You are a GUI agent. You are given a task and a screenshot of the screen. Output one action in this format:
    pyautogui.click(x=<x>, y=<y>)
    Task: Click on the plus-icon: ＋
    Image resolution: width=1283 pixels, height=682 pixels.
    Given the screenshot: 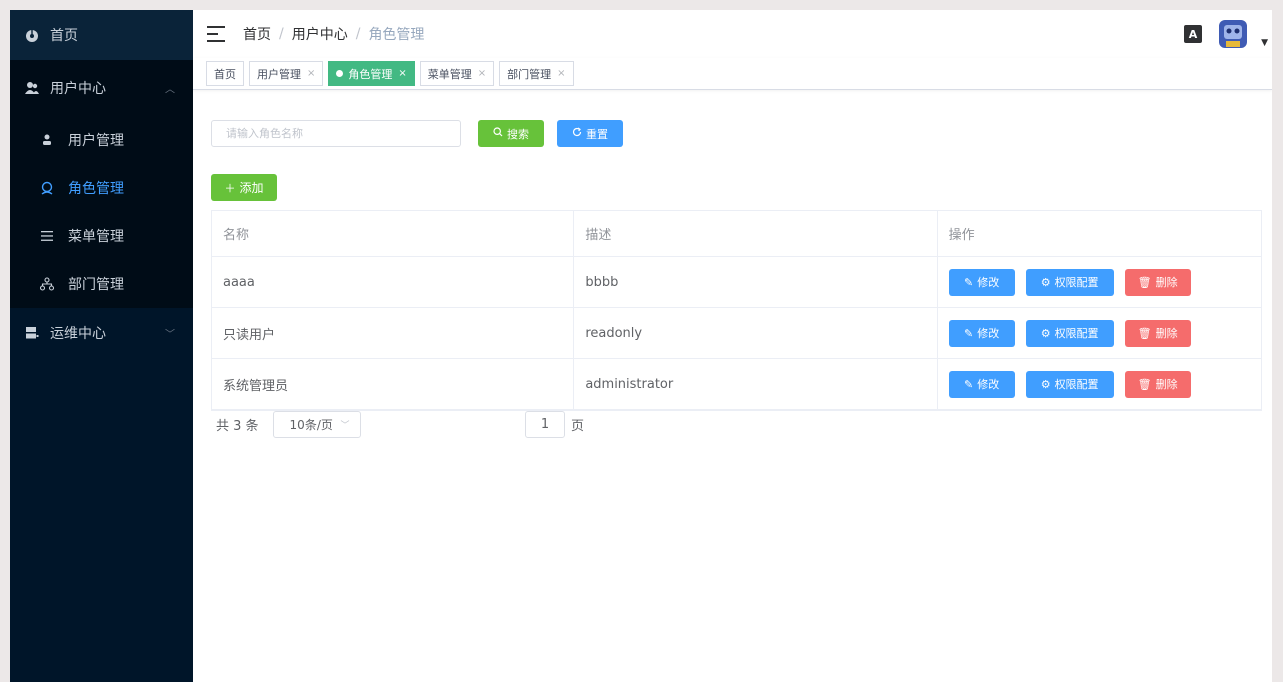 What is the action you would take?
    pyautogui.click(x=230, y=188)
    